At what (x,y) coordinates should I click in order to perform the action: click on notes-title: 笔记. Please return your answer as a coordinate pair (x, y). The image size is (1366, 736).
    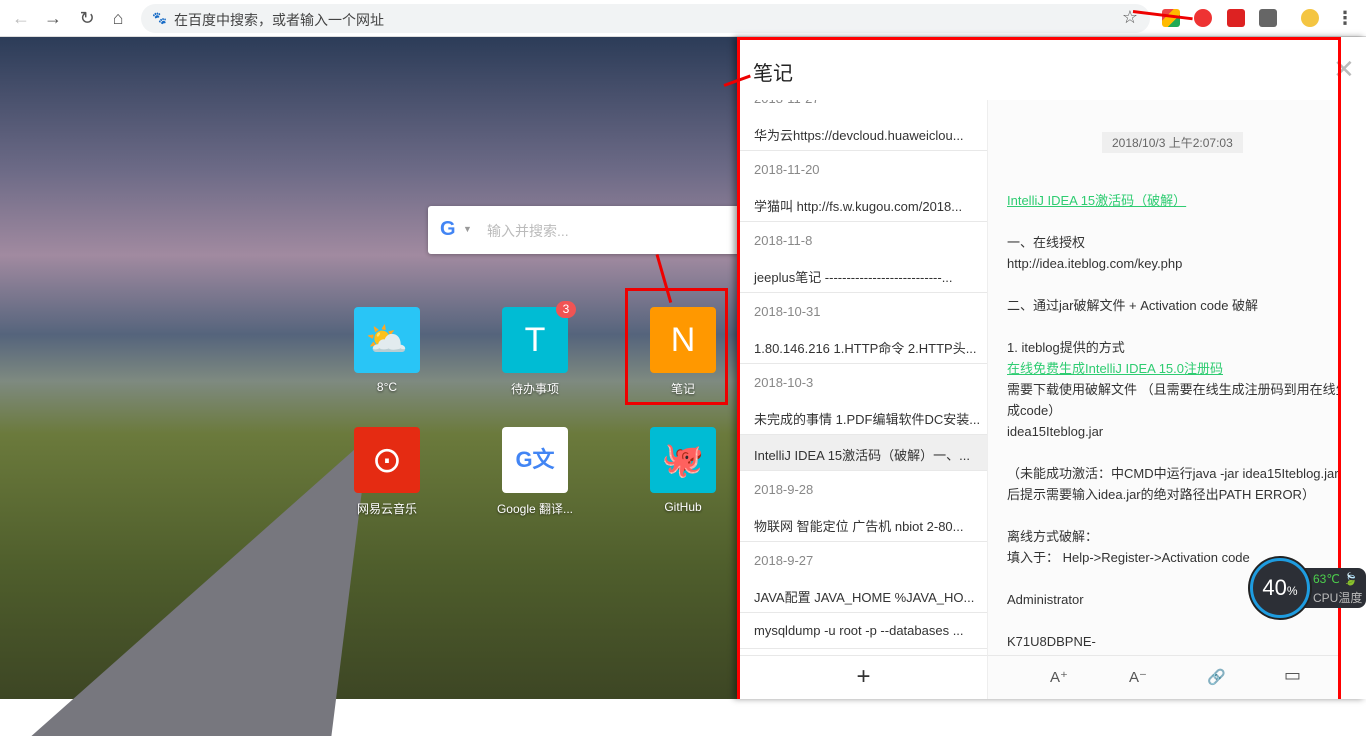
    Looking at the image, I should click on (773, 74).